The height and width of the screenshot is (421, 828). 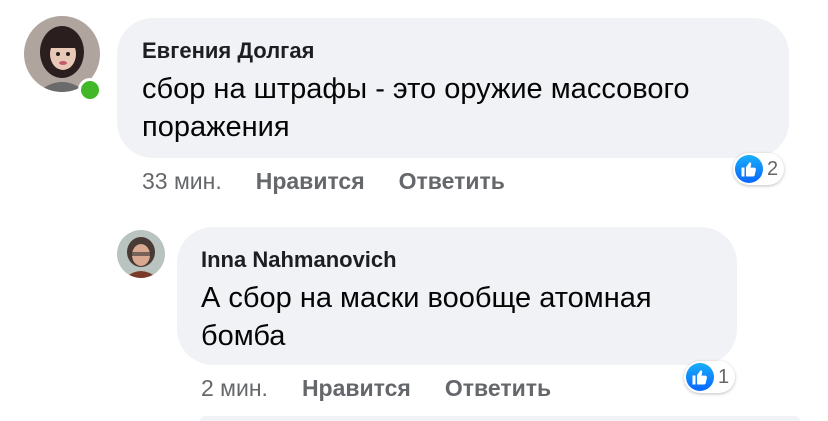 What do you see at coordinates (141, 254) in the screenshot?
I see `avatar` at bounding box center [141, 254].